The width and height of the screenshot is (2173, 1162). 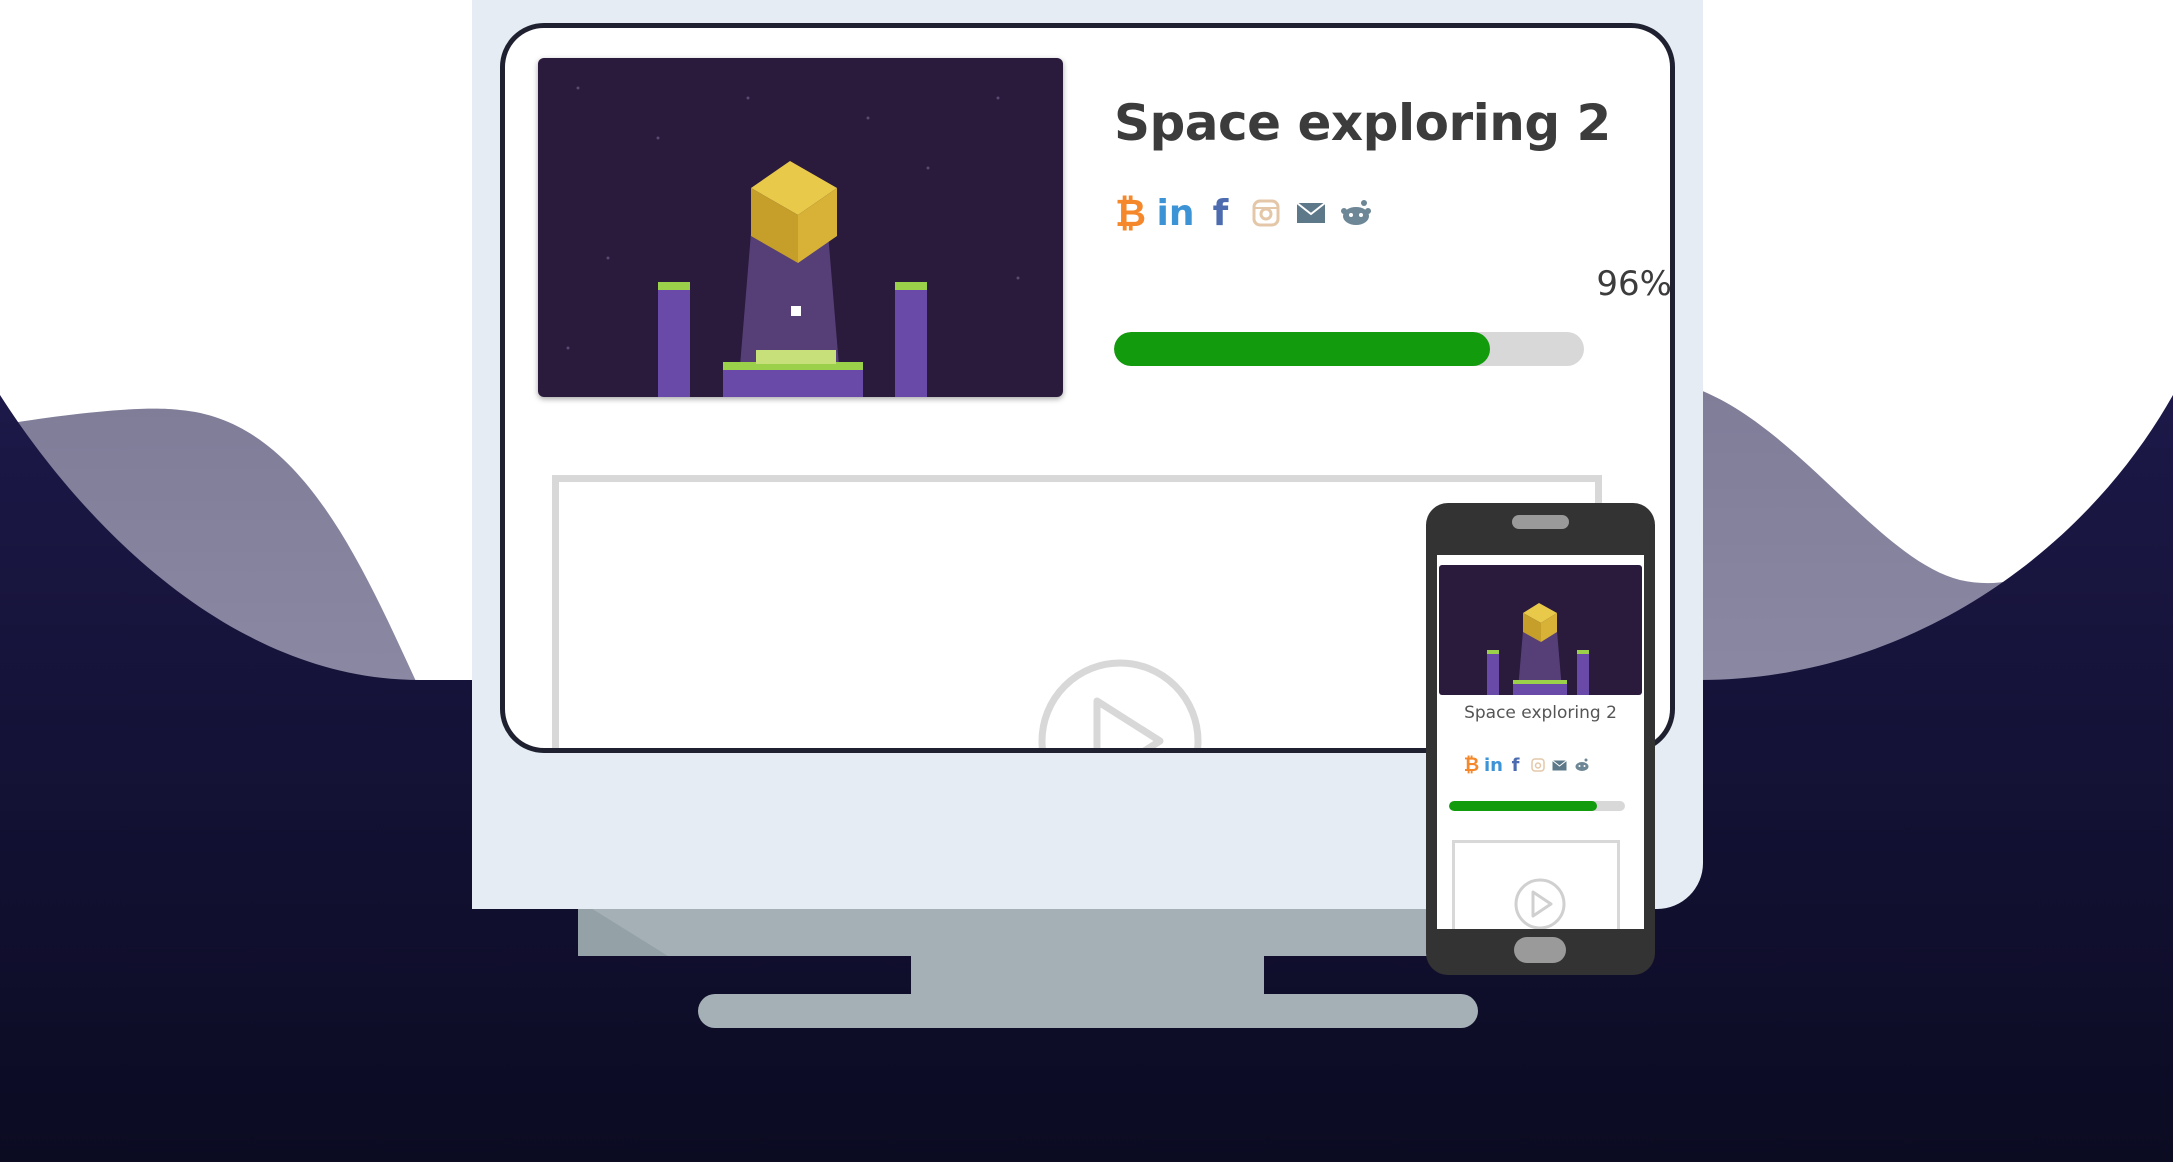 What do you see at coordinates (1540, 522) in the screenshot?
I see `phone-speaker` at bounding box center [1540, 522].